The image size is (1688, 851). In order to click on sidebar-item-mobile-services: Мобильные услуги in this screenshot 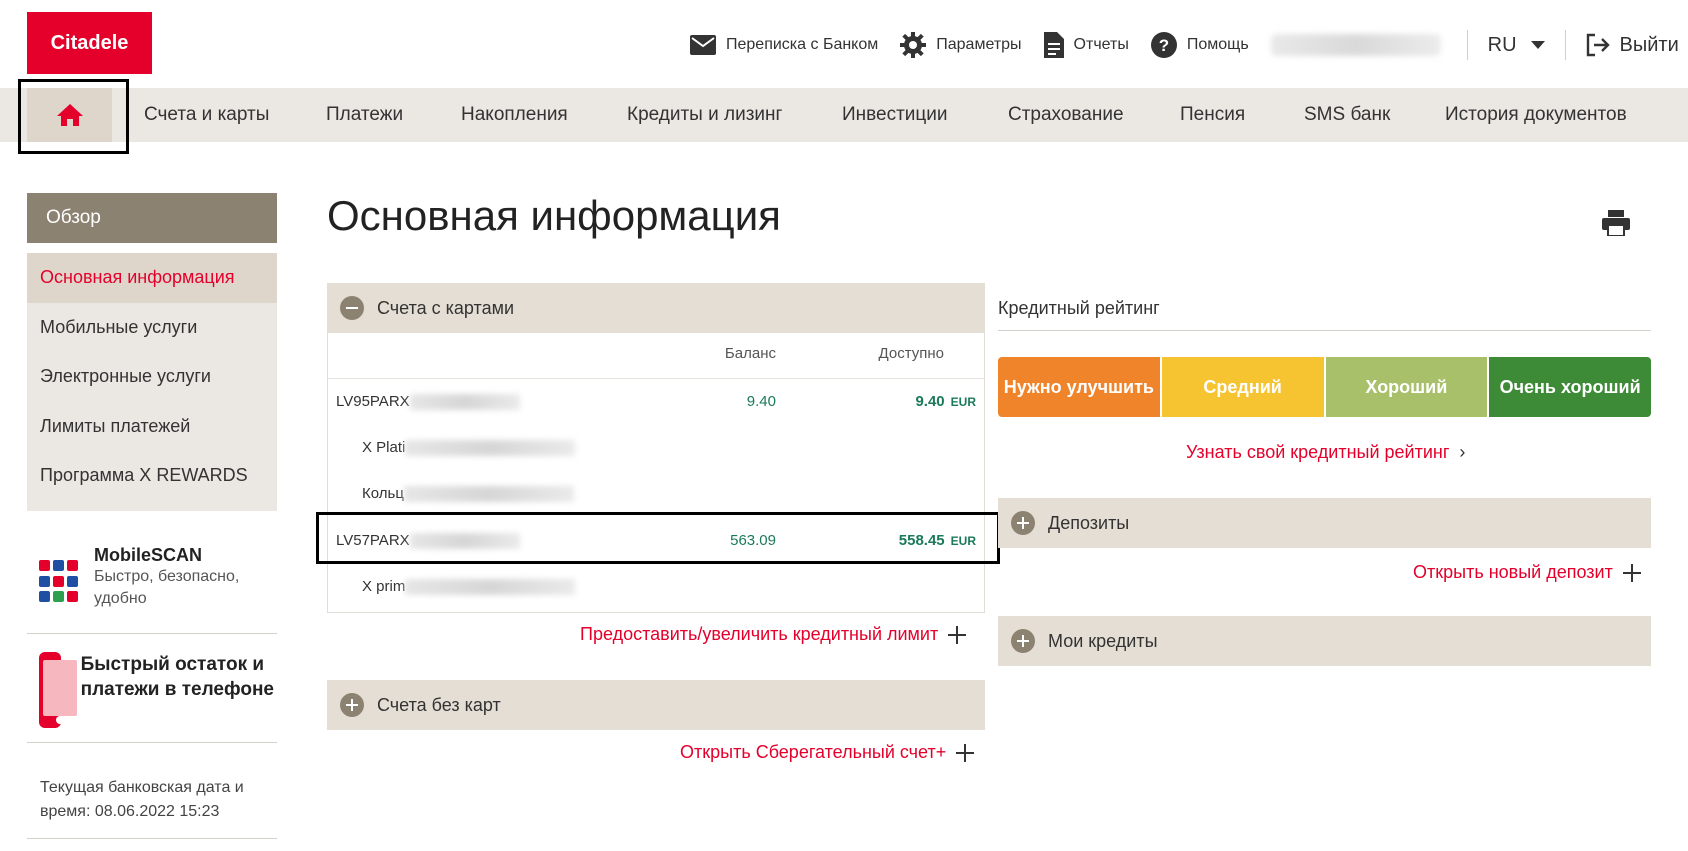, I will do `click(152, 328)`.